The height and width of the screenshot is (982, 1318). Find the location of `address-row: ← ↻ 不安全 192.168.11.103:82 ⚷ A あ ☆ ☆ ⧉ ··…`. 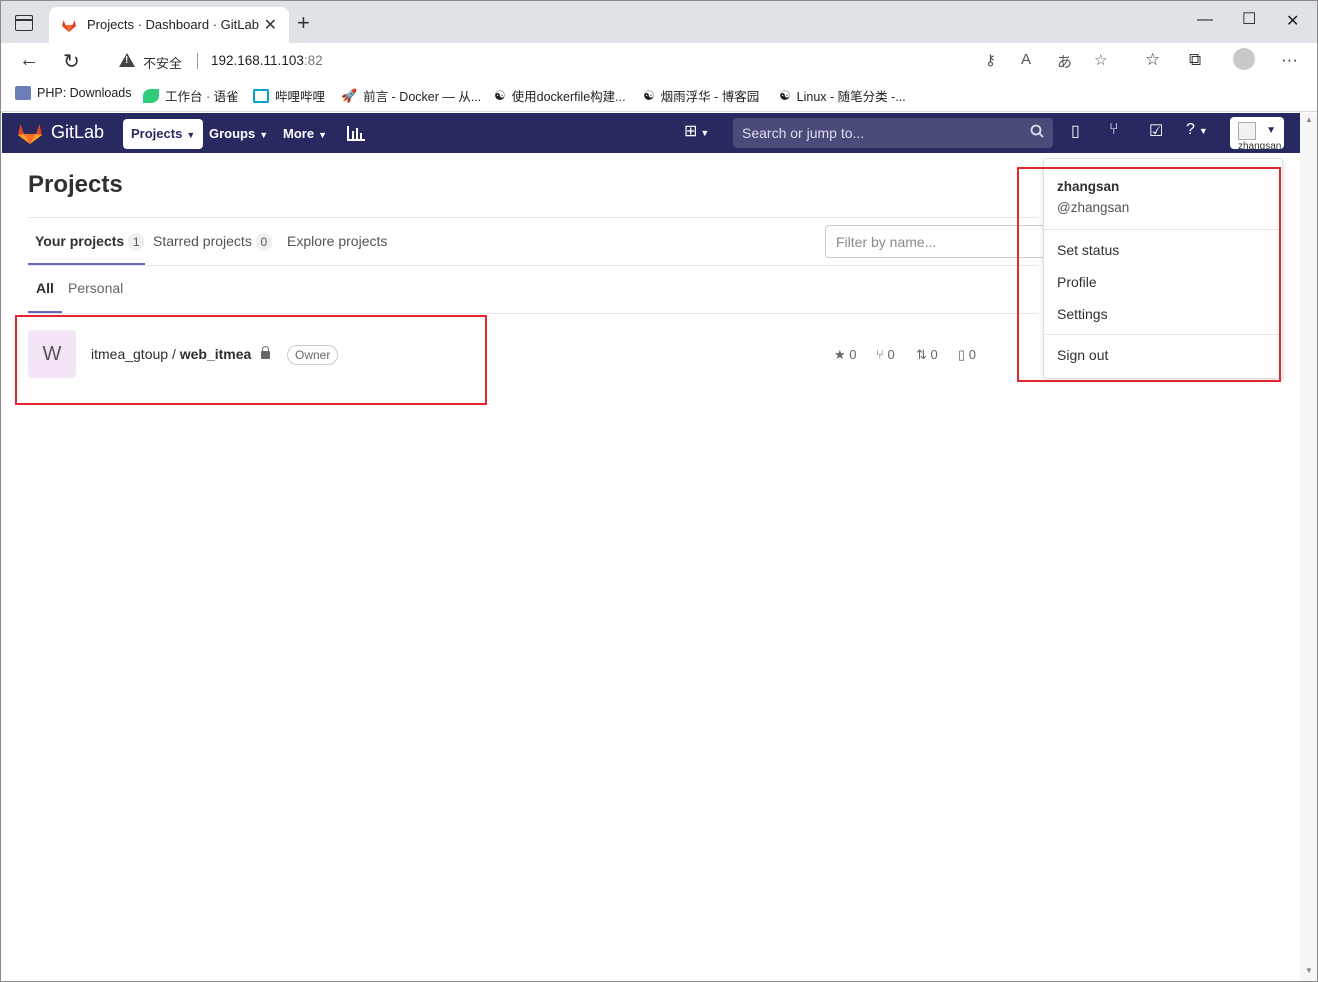

address-row: ← ↻ 不安全 192.168.11.103:82 ⚷ A あ ☆ ☆ ⧉ ··… is located at coordinates (659, 62).